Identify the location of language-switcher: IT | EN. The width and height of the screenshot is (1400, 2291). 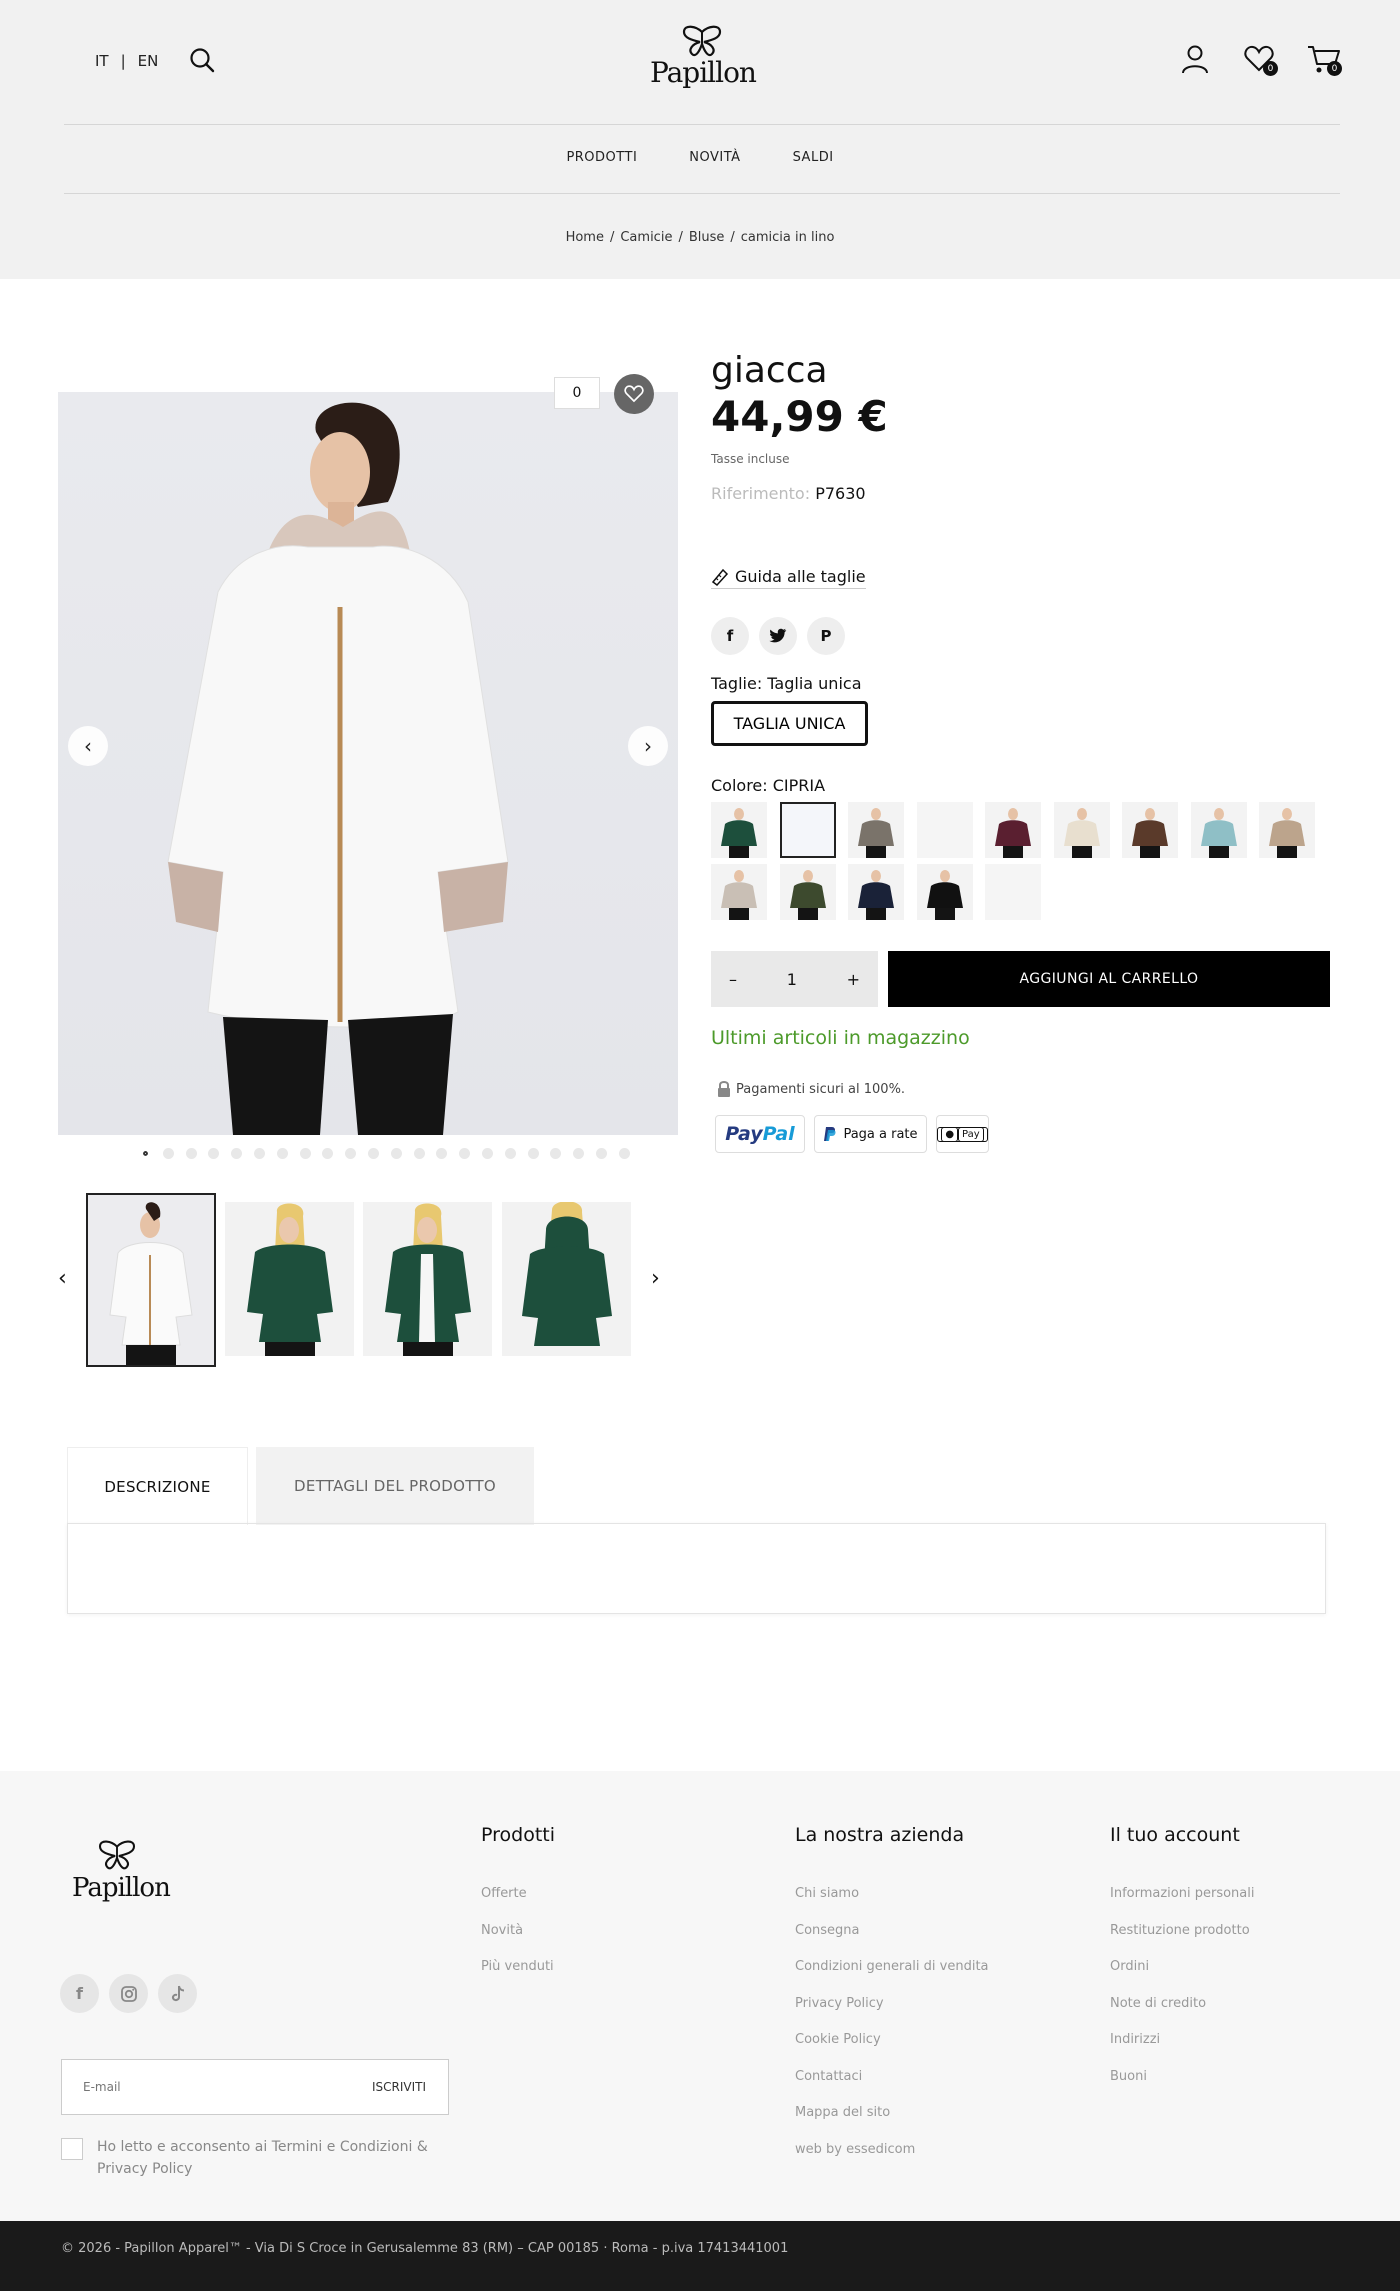
(126, 61).